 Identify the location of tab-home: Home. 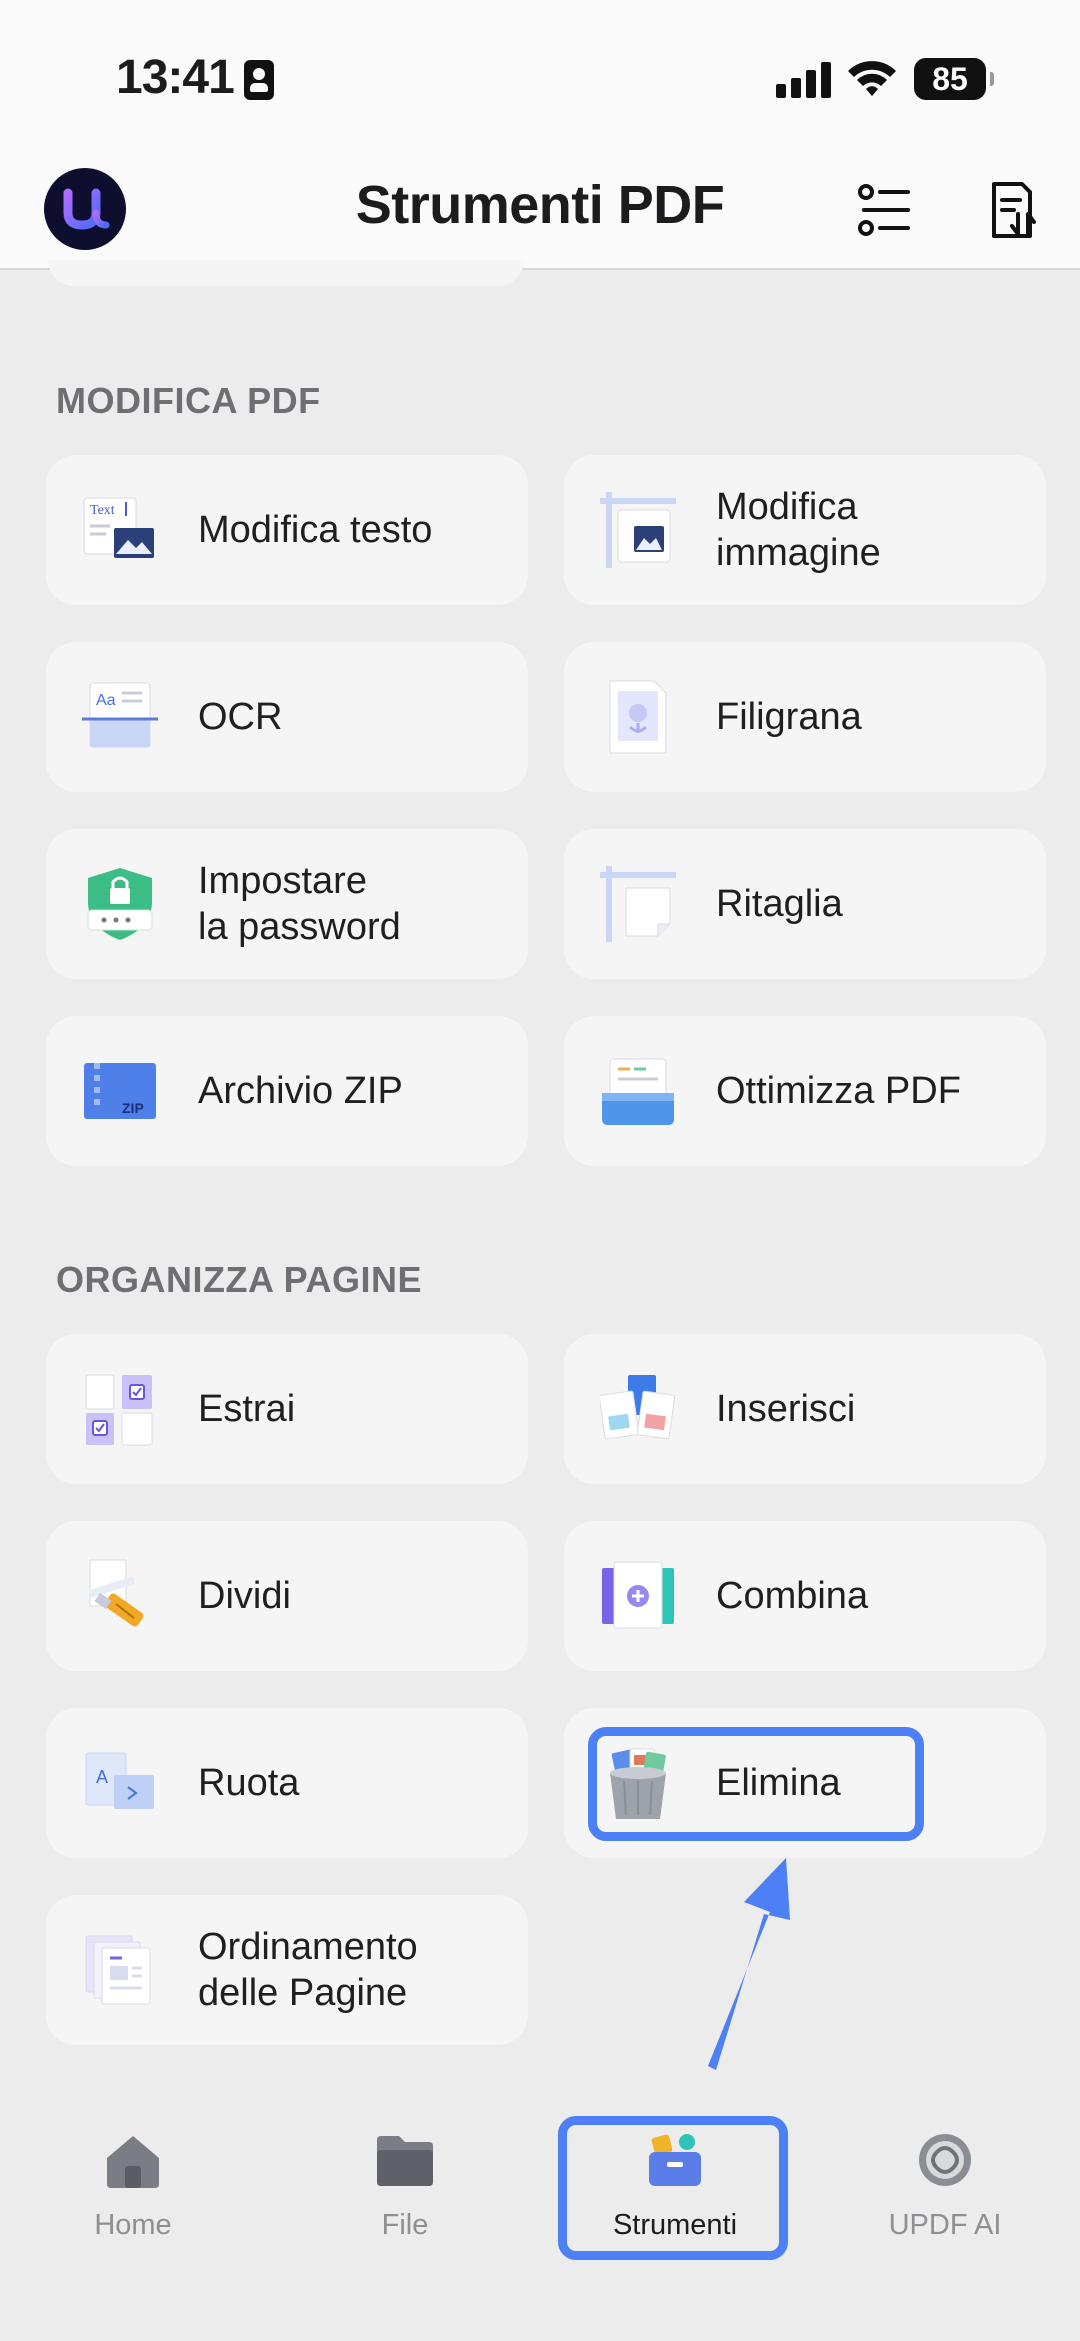
(133, 2186).